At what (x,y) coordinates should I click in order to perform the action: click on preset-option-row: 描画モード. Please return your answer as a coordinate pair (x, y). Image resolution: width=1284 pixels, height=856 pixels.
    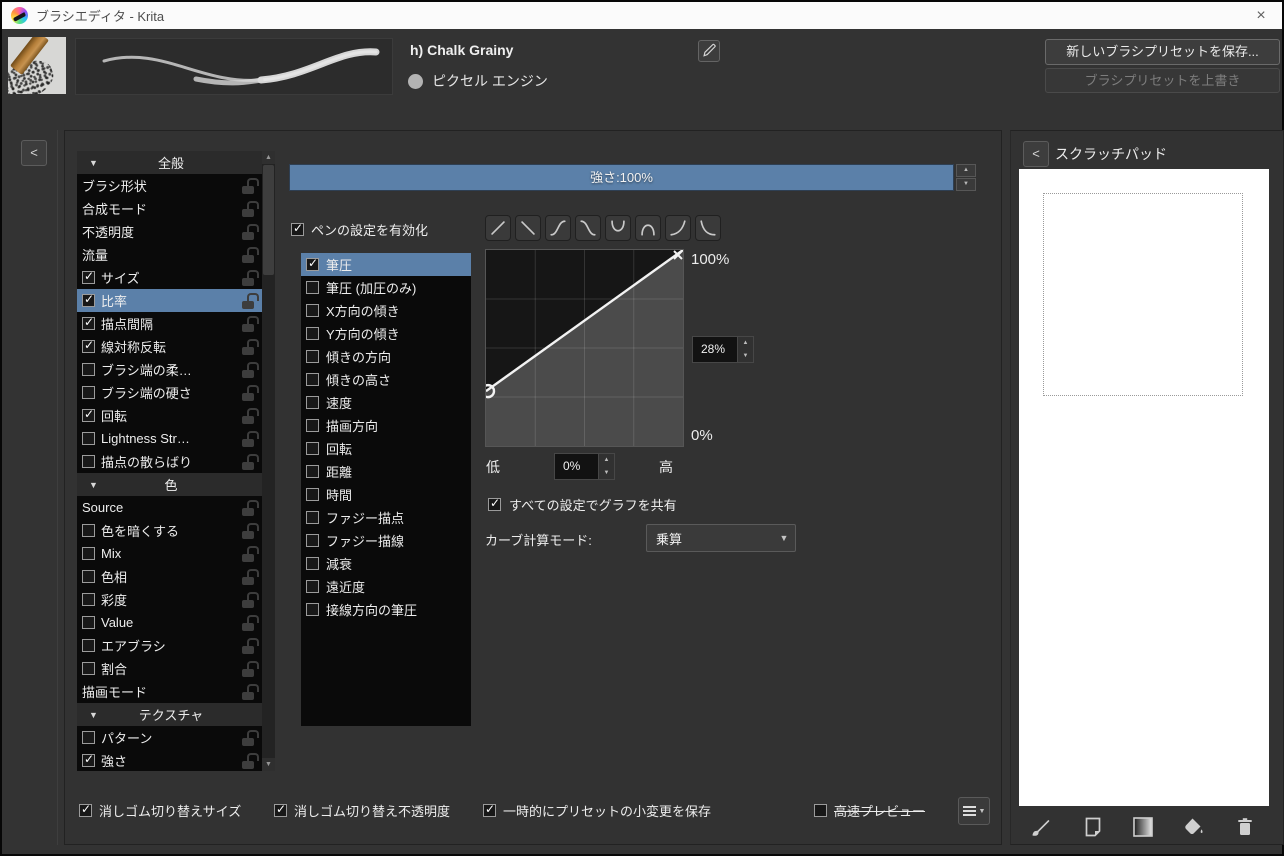
    Looking at the image, I should click on (169, 691).